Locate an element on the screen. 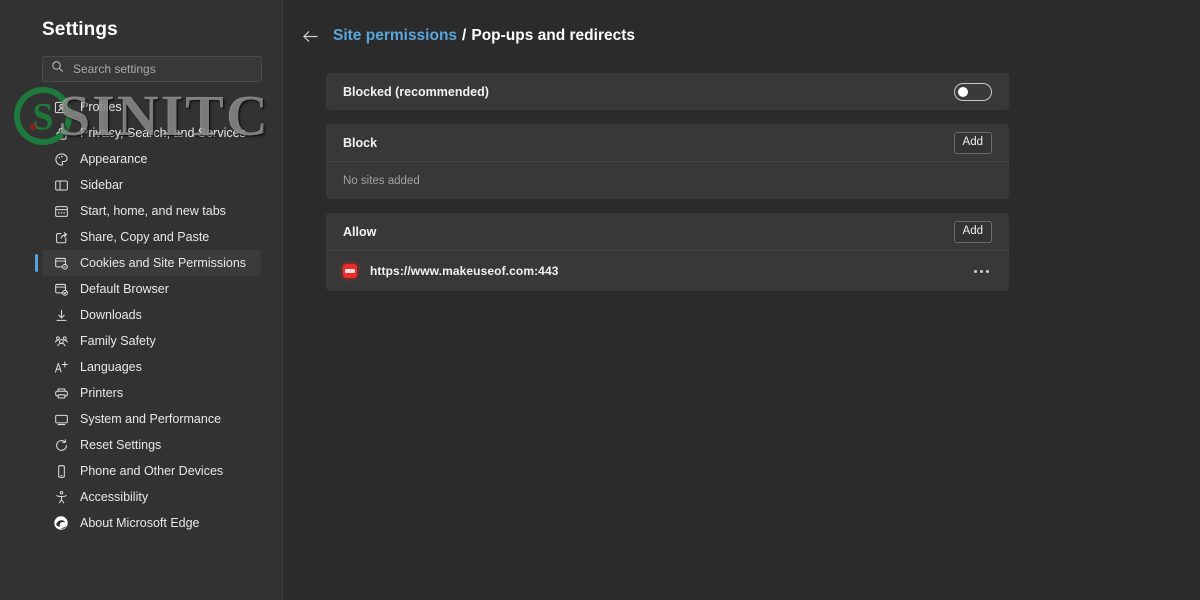 This screenshot has height=600, width=1200. sidebar-item-label: System and Performance is located at coordinates (151, 418).